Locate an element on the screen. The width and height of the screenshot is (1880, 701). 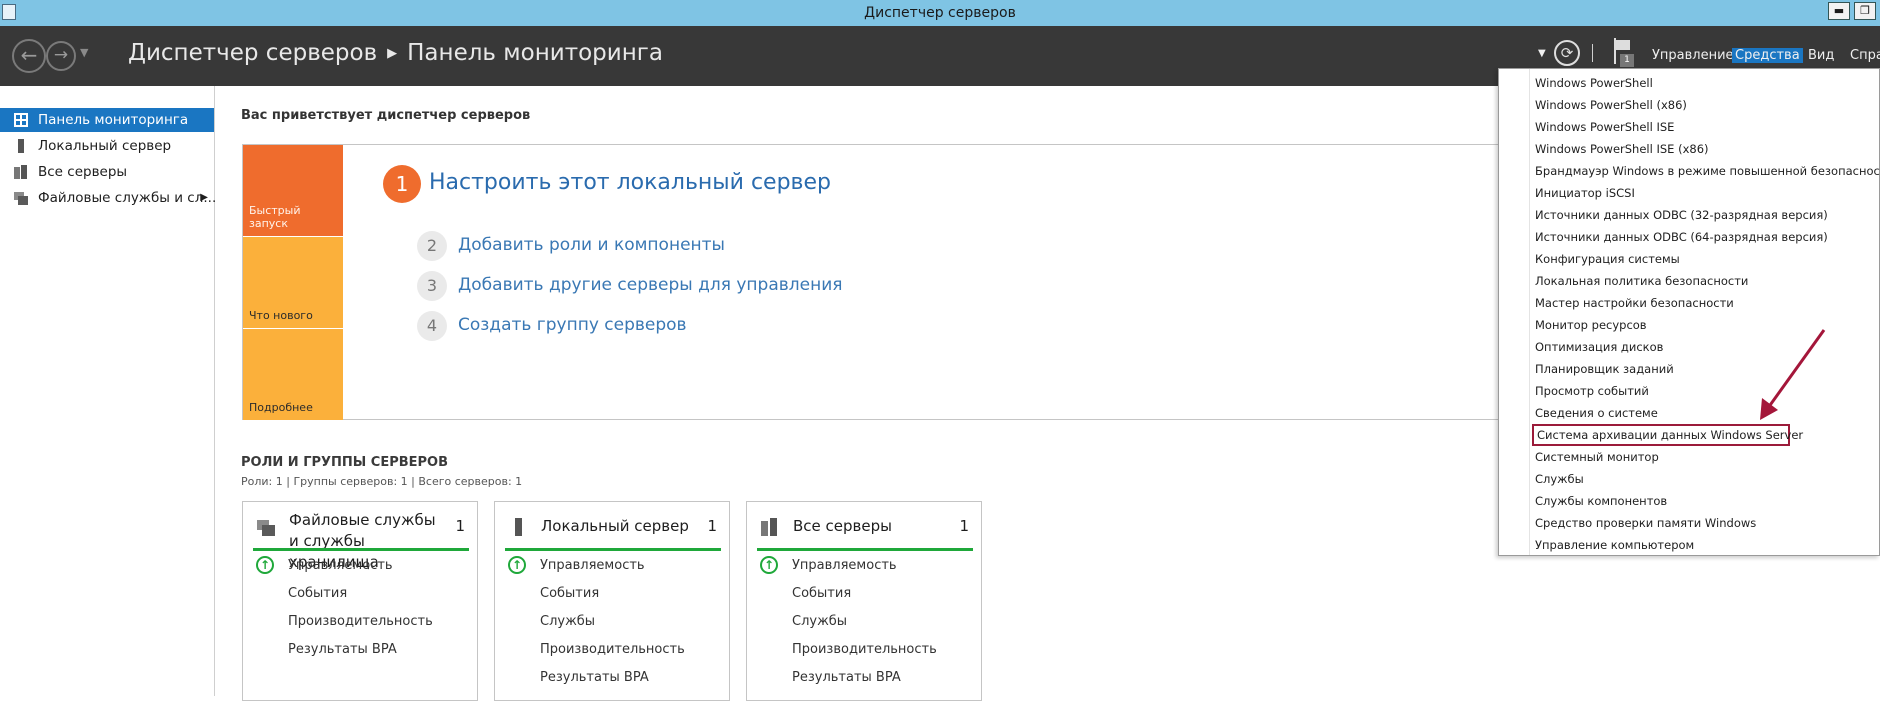
menu-tools: Средства is located at coordinates (1767, 55).